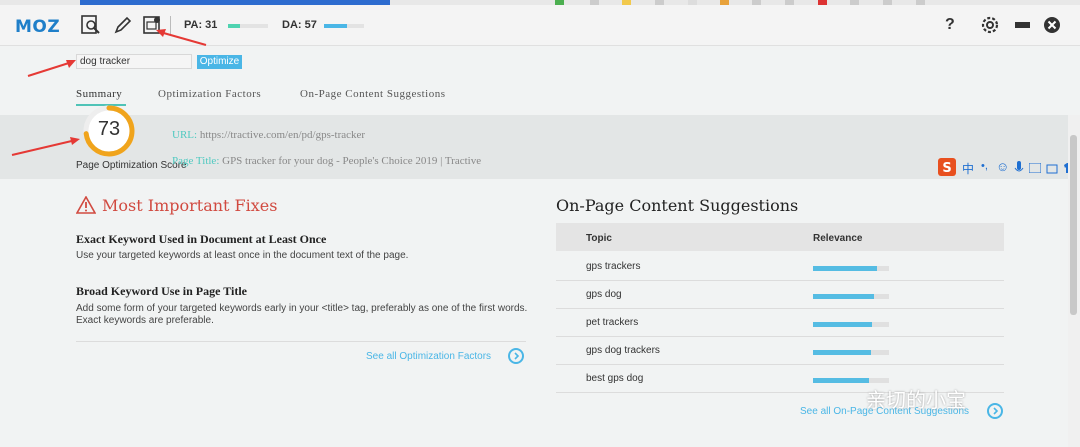 The height and width of the screenshot is (447, 1080). I want to click on suggestion-topic: gps dog trackers, so click(623, 350).